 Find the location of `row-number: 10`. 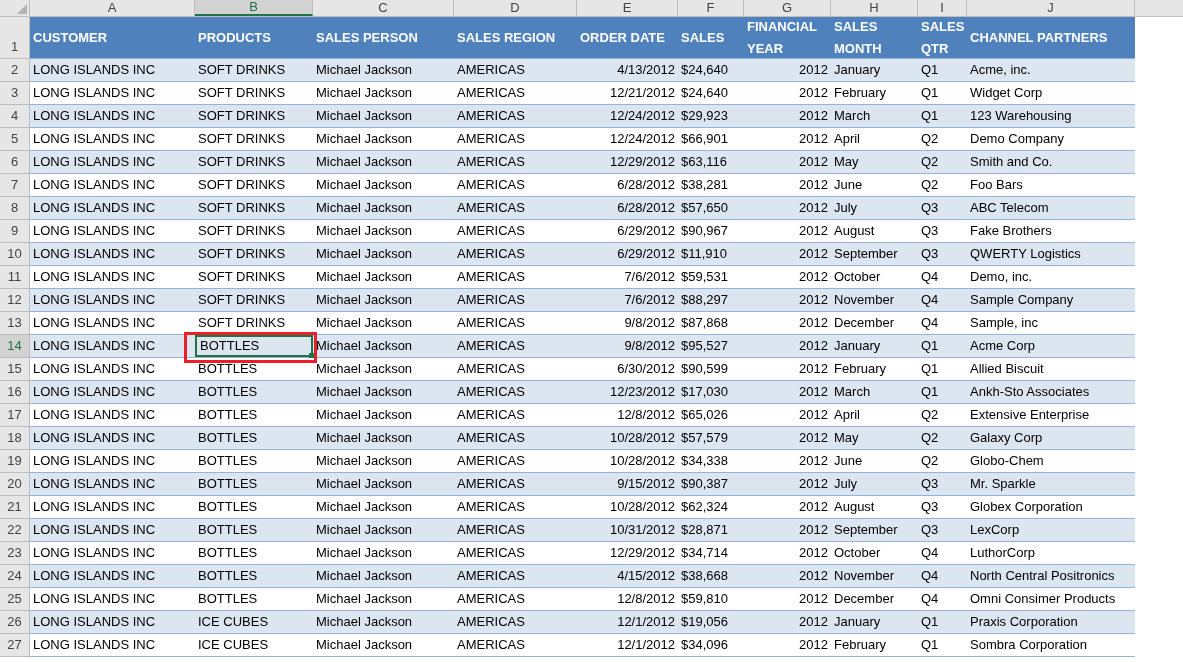

row-number: 10 is located at coordinates (15, 254).